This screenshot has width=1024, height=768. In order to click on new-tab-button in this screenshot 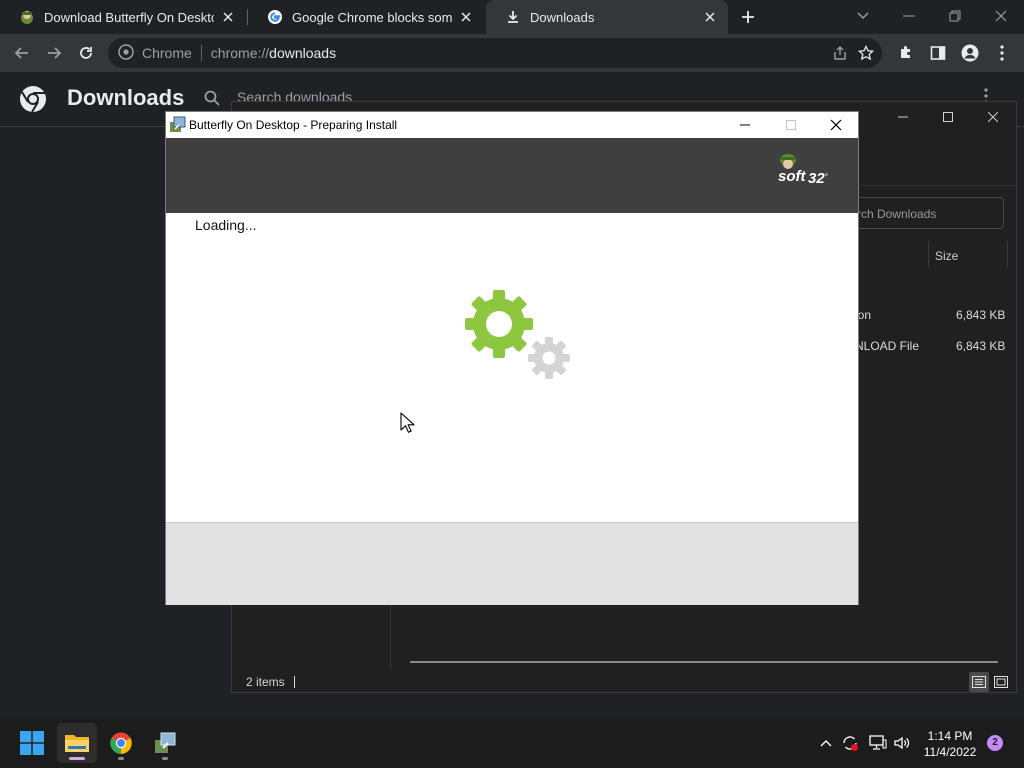, I will do `click(748, 17)`.